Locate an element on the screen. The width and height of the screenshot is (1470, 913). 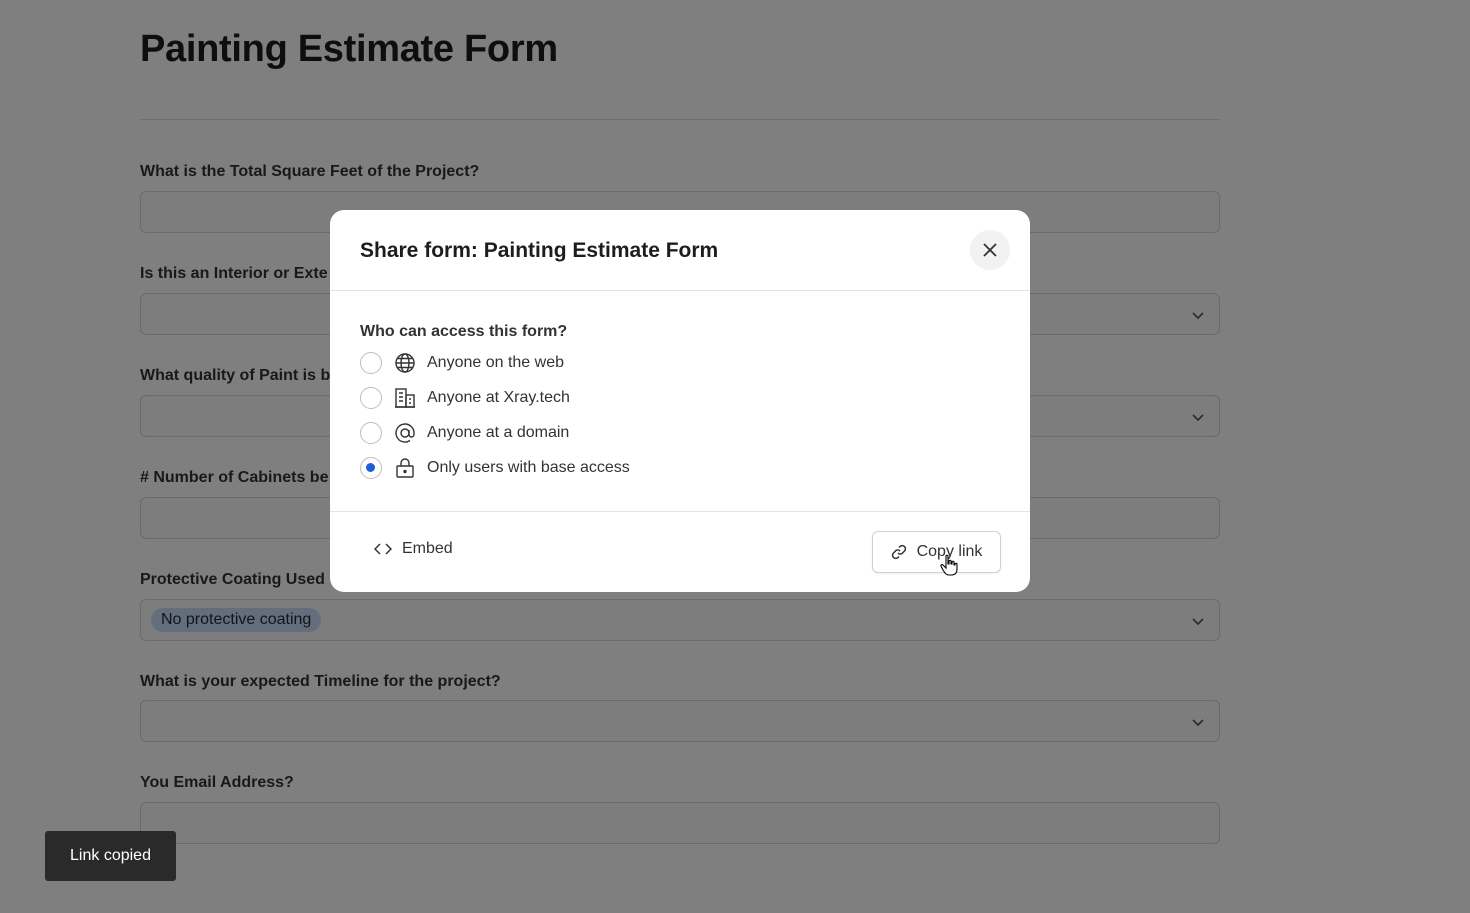
code-icon is located at coordinates (383, 549).